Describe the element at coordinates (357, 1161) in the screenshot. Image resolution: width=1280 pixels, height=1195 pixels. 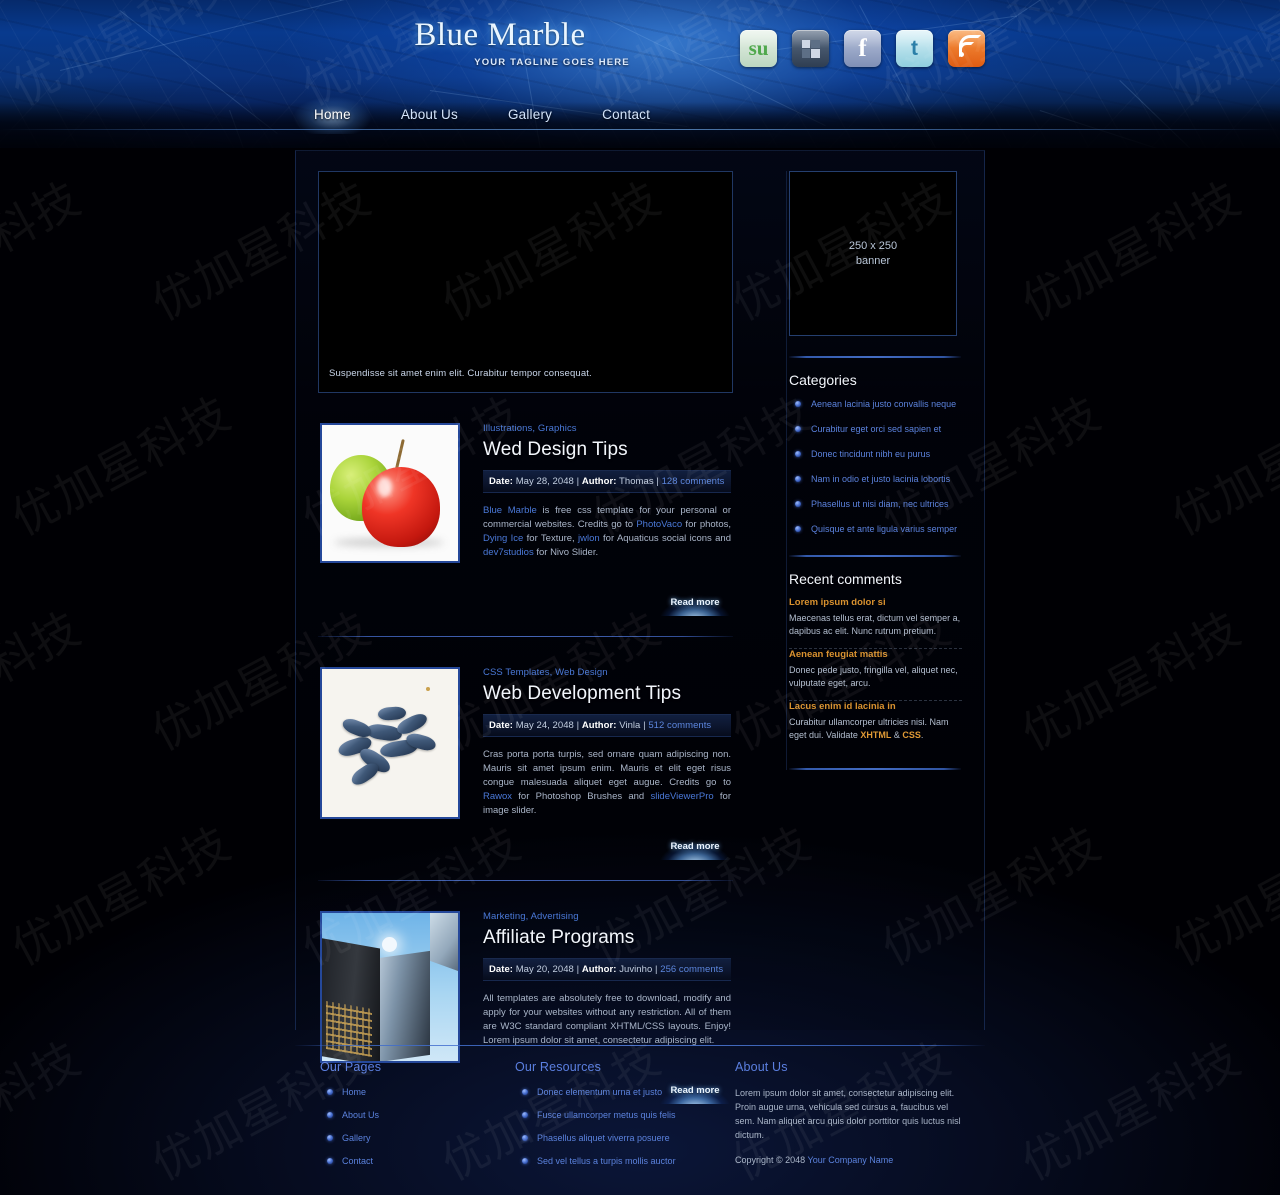
I see `list-item-link: Contact` at that location.